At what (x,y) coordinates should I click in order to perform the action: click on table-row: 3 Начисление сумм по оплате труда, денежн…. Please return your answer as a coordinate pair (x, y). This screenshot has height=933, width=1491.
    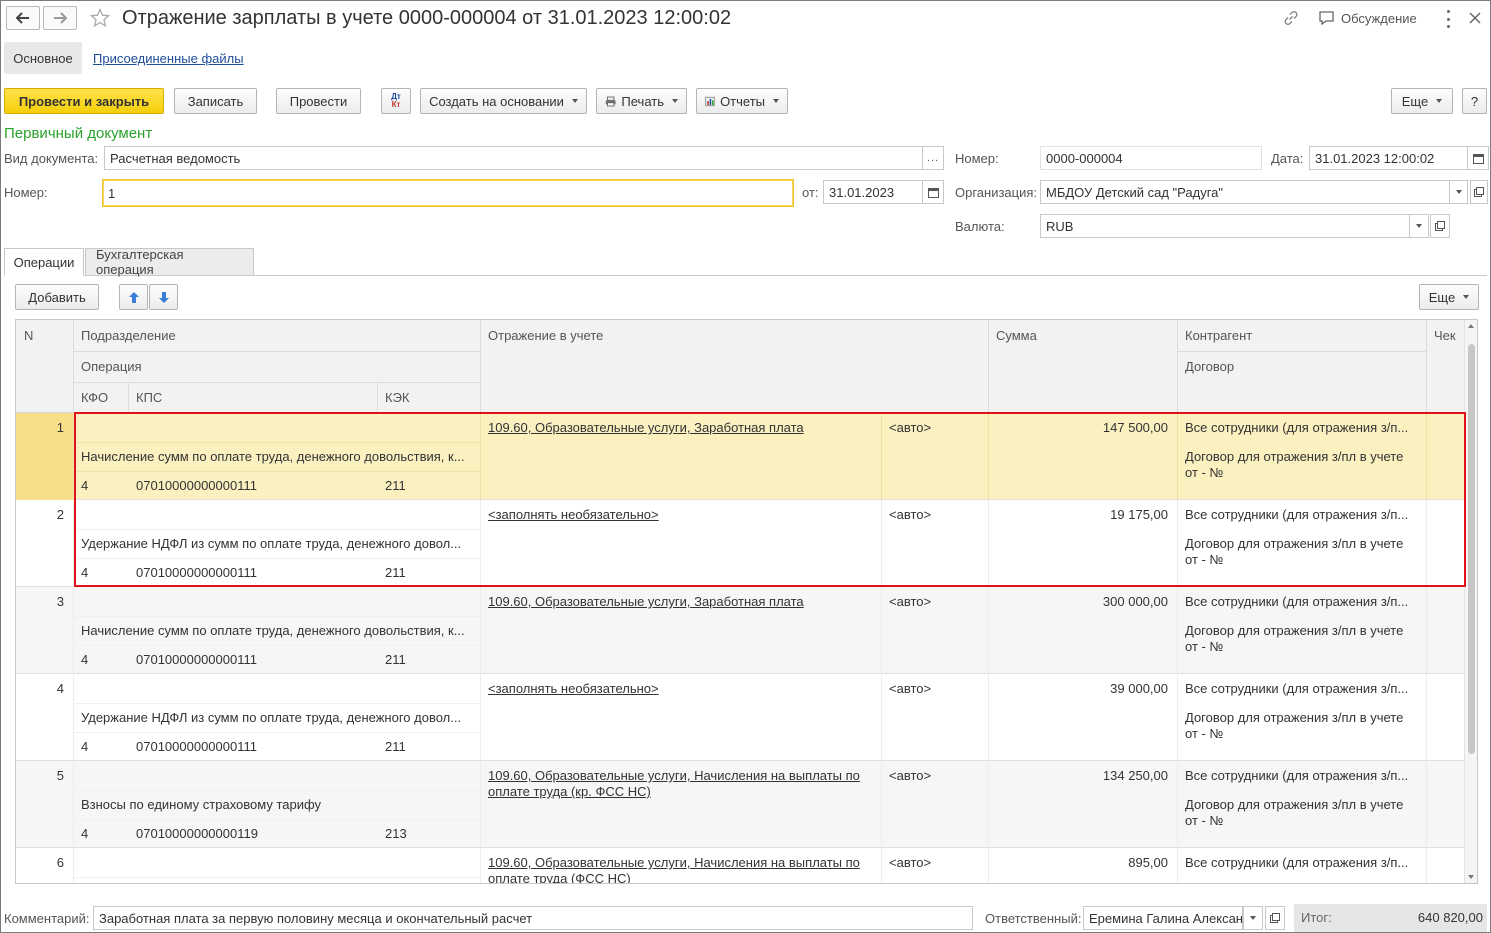
    Looking at the image, I should click on (741, 630).